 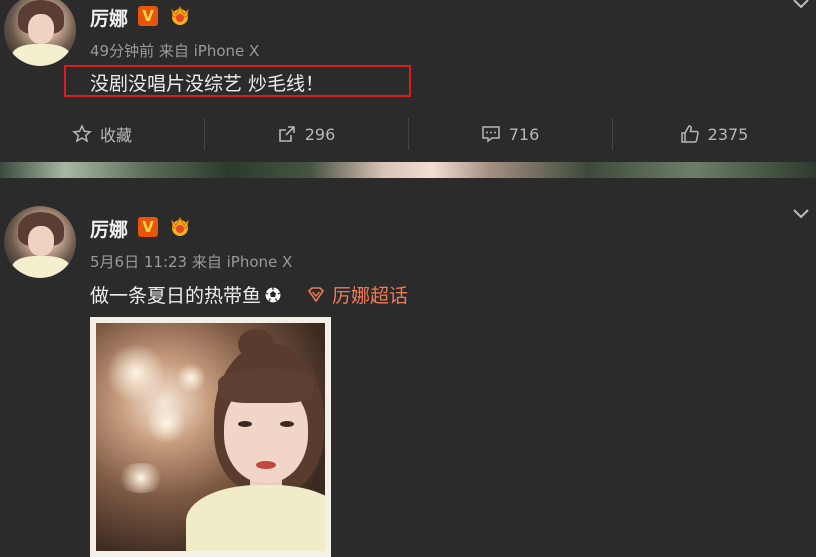 I want to click on like-button: 2375, so click(x=714, y=134).